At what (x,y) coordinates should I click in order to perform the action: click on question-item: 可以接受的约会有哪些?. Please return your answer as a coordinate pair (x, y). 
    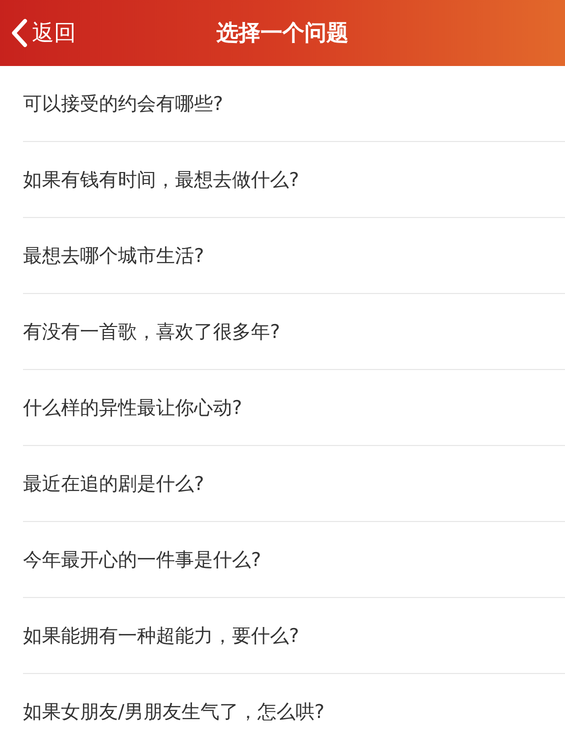
    Looking at the image, I should click on (294, 104).